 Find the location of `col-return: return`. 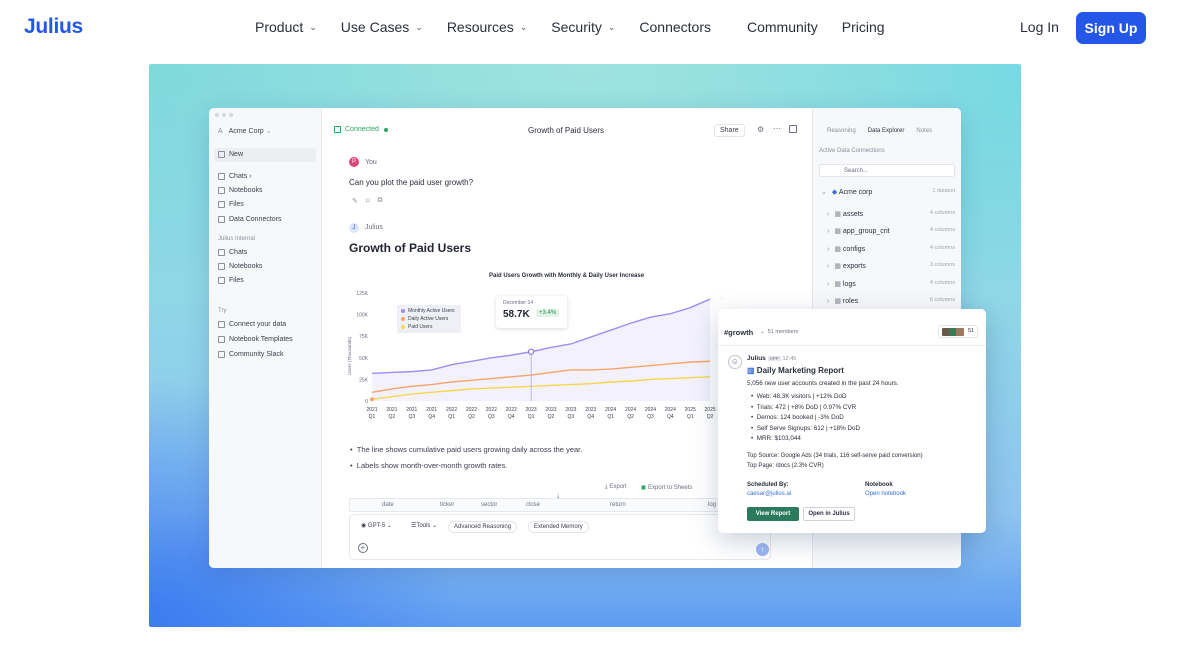

col-return: return is located at coordinates (618, 505).